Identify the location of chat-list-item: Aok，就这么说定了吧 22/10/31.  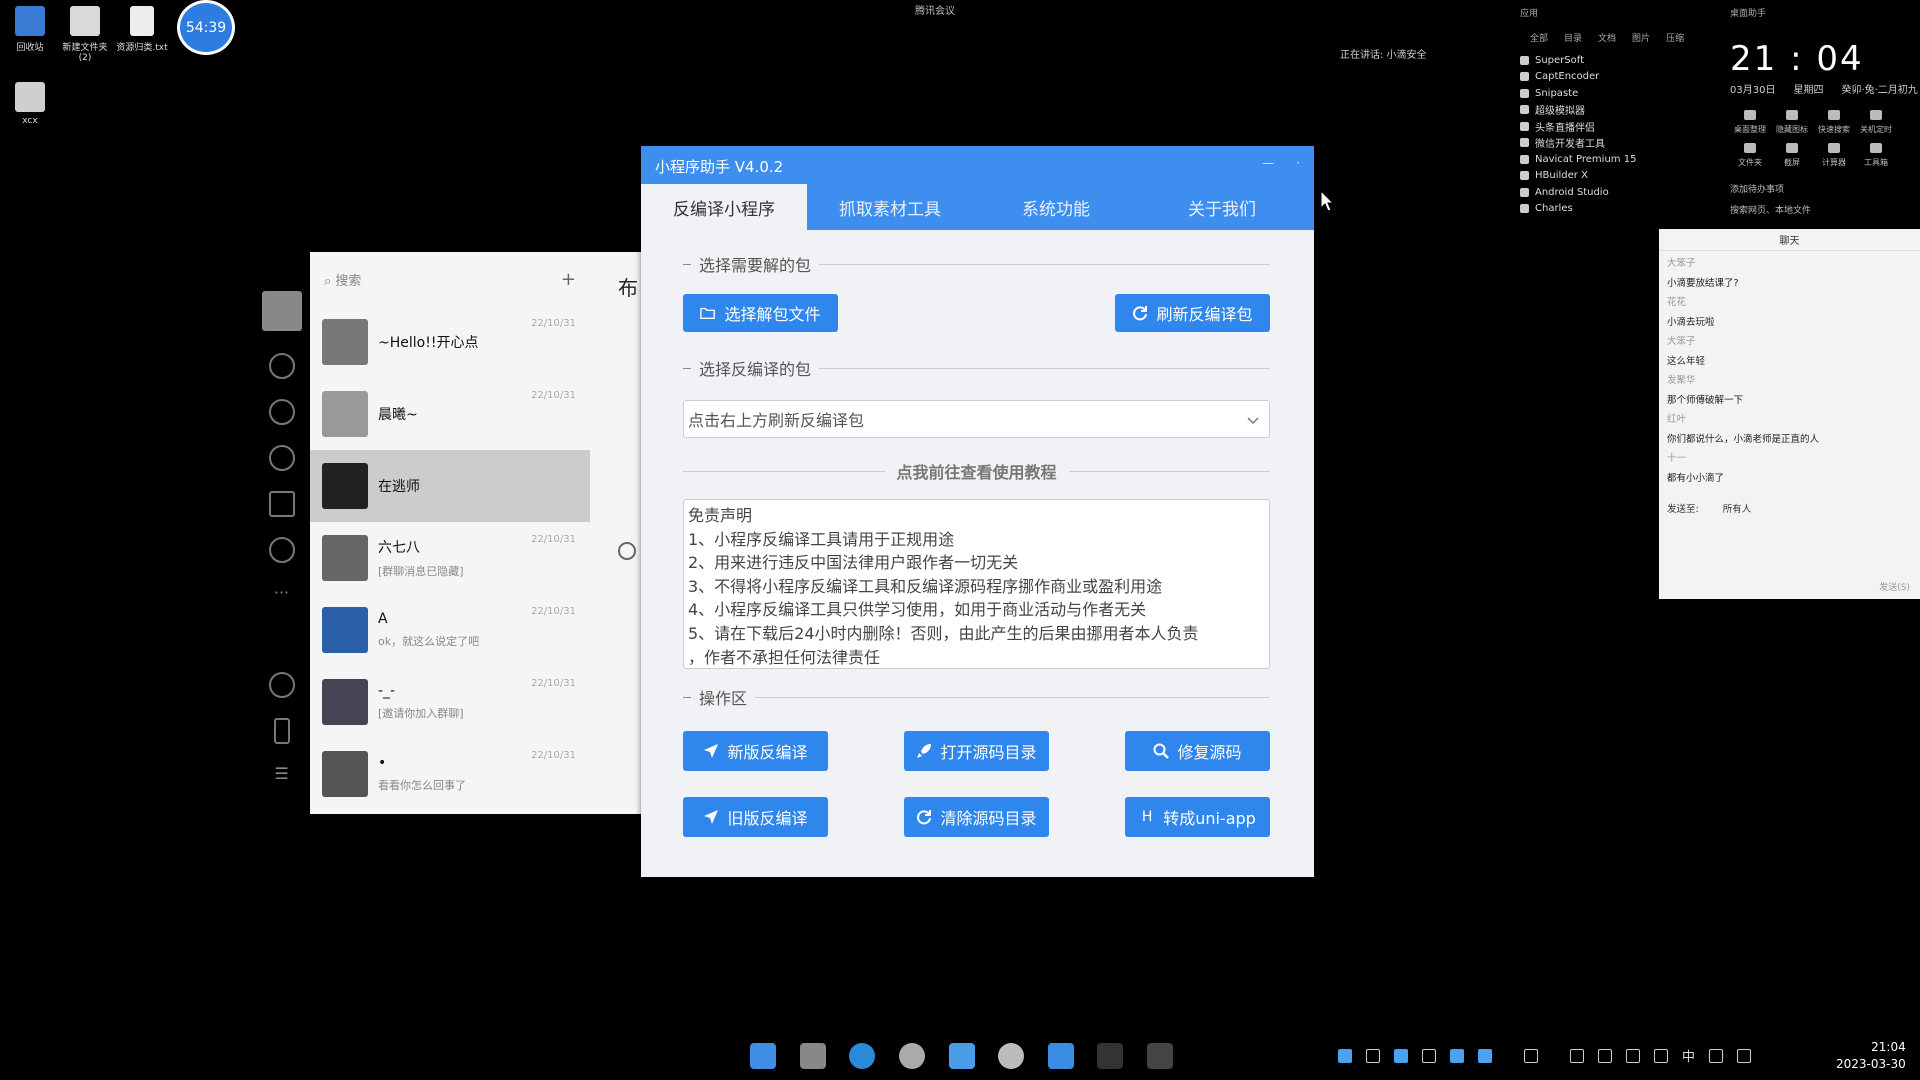
(450, 630).